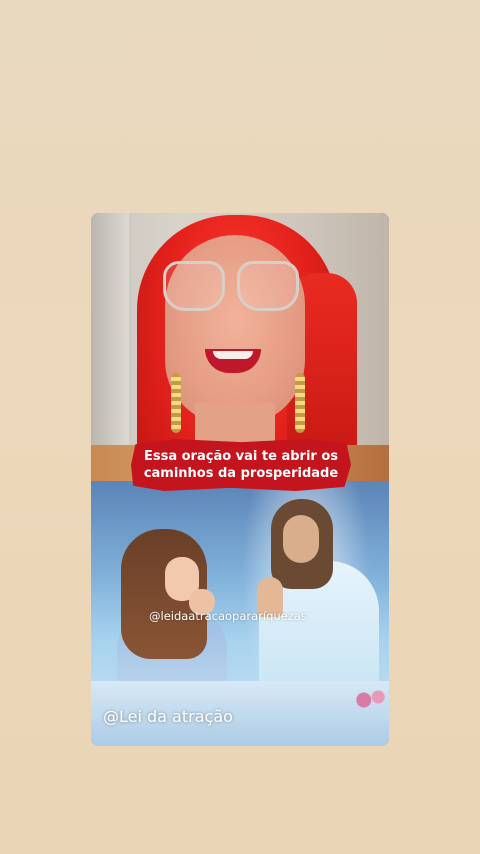 The width and height of the screenshot is (480, 854). I want to click on earring-right, so click(300, 403).